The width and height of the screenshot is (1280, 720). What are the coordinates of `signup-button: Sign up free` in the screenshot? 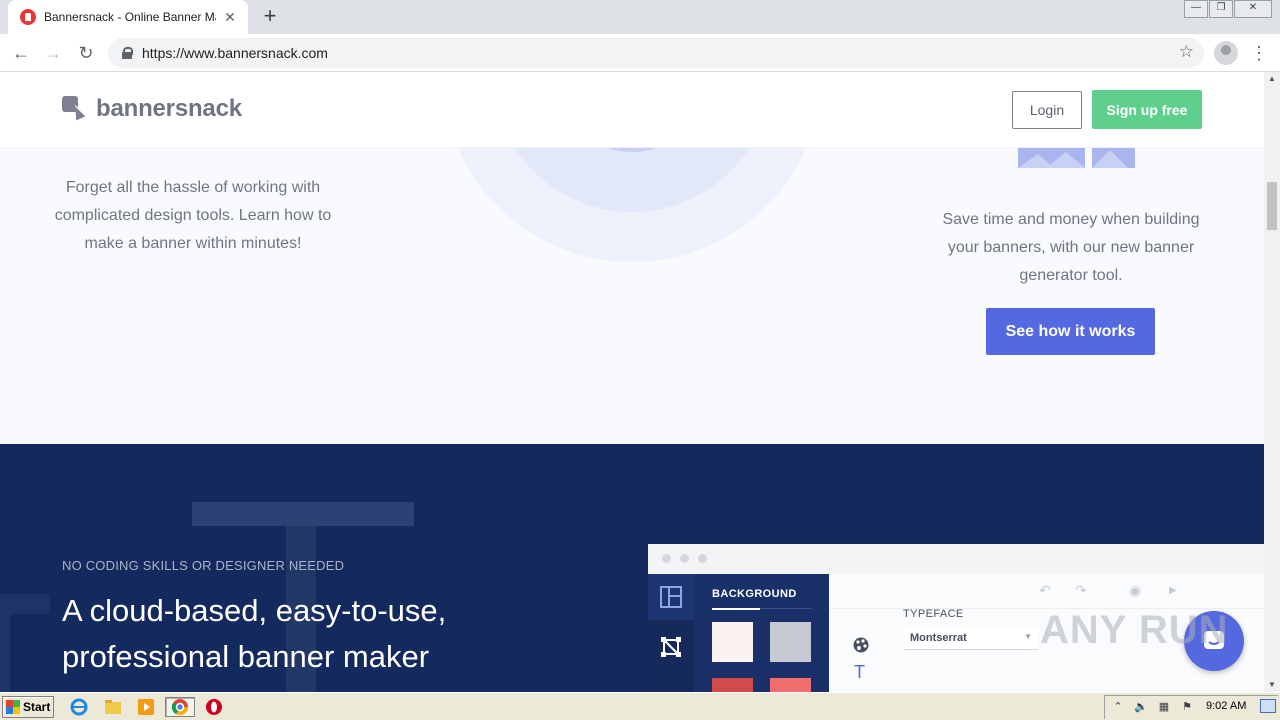 It's located at (1147, 109).